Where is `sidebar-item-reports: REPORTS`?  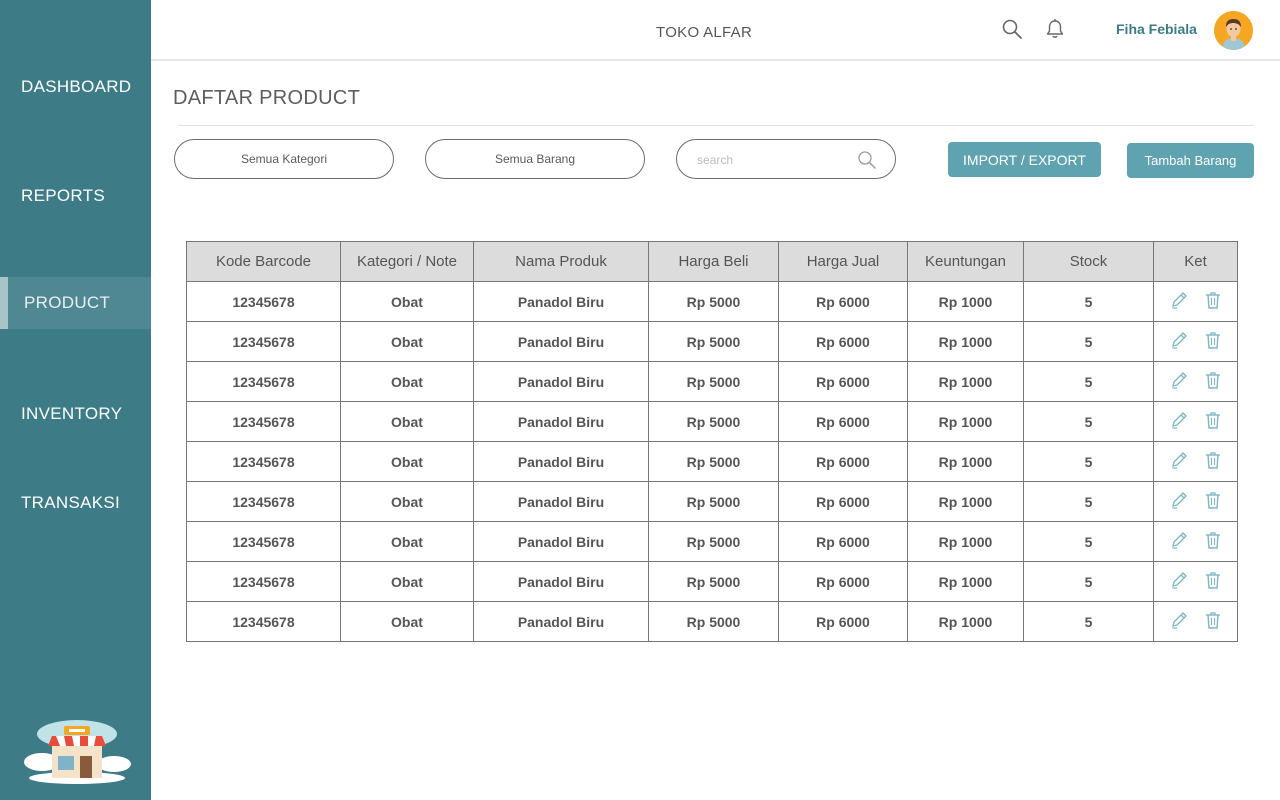
sidebar-item-reports: REPORTS is located at coordinates (75, 196).